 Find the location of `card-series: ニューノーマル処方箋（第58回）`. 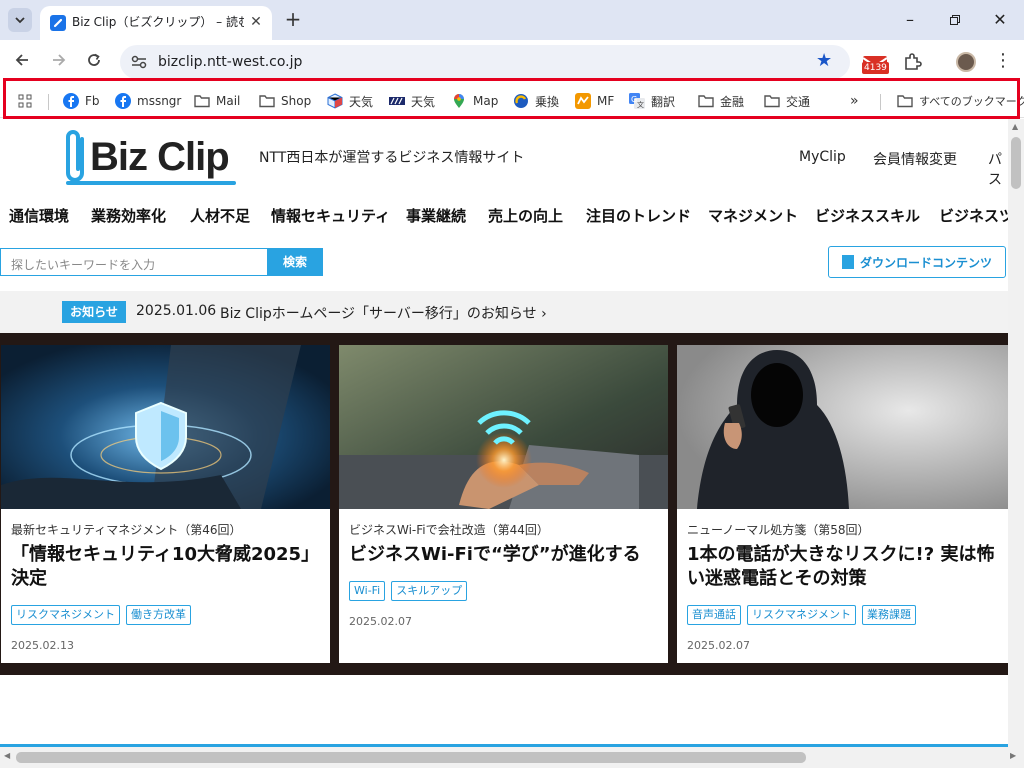

card-series: ニューノーマル処方箋（第58回） is located at coordinates (778, 530).